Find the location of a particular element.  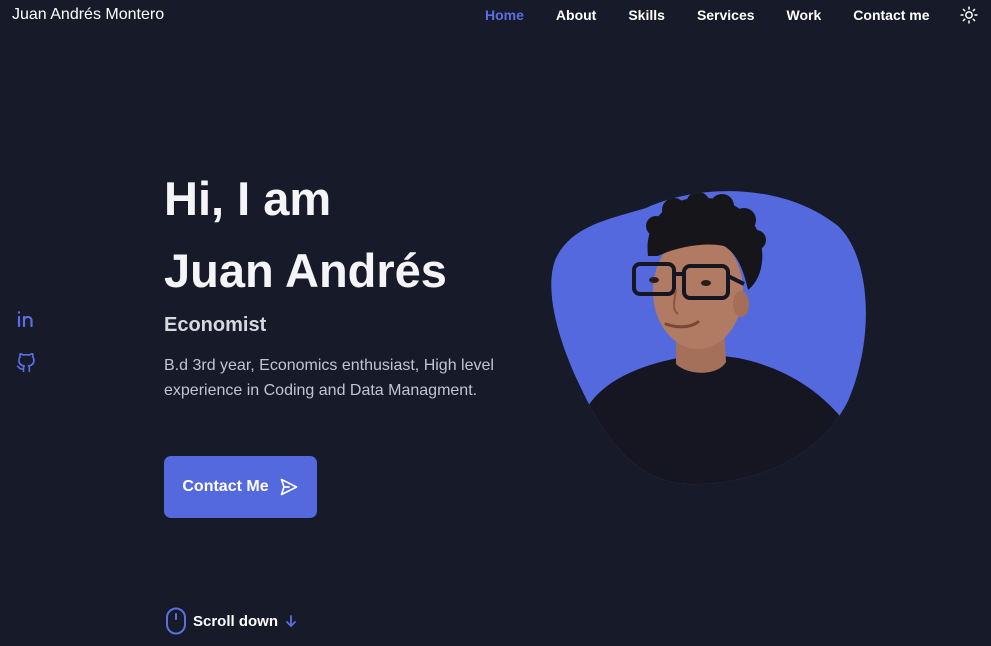

nav-home: Home is located at coordinates (504, 15).